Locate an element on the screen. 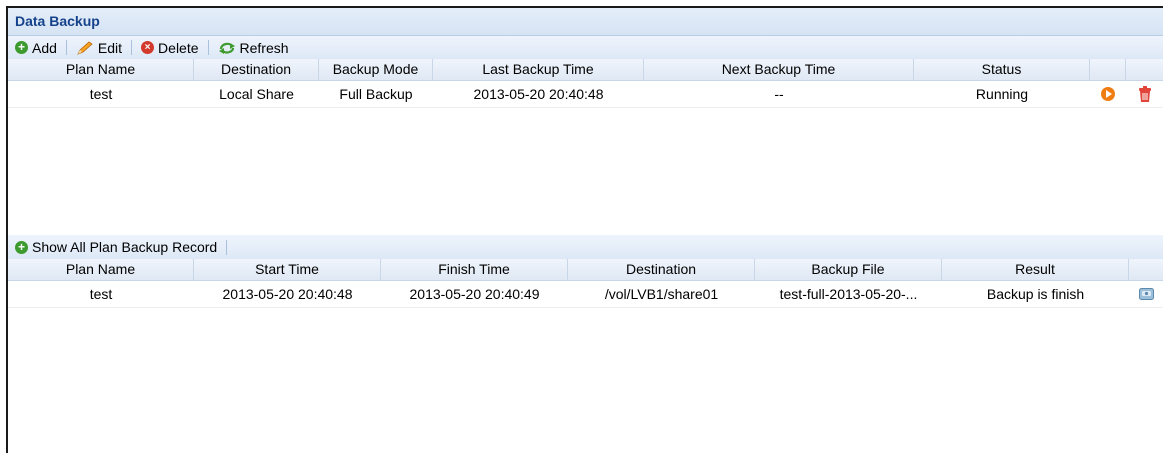  add-button: + Add is located at coordinates (36, 48).